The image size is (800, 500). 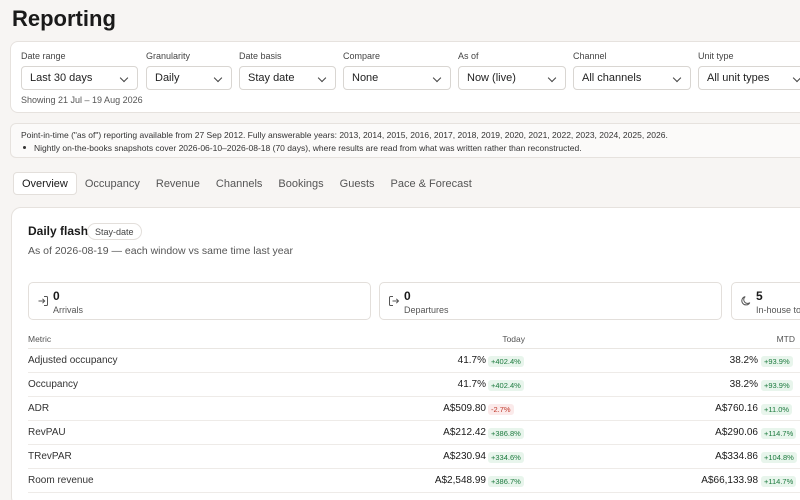 I want to click on date-range-select: Last 30 days, so click(x=79, y=78).